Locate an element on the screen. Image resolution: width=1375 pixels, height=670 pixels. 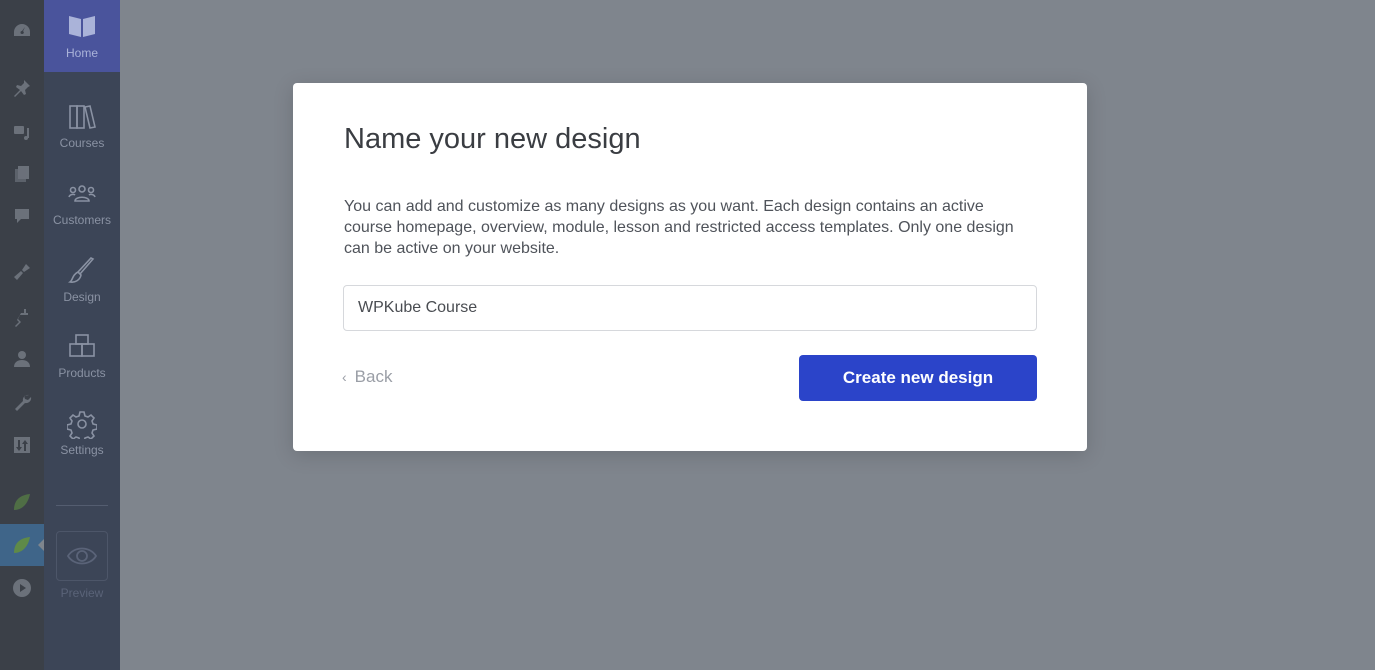
users-icon is located at coordinates (22, 359).